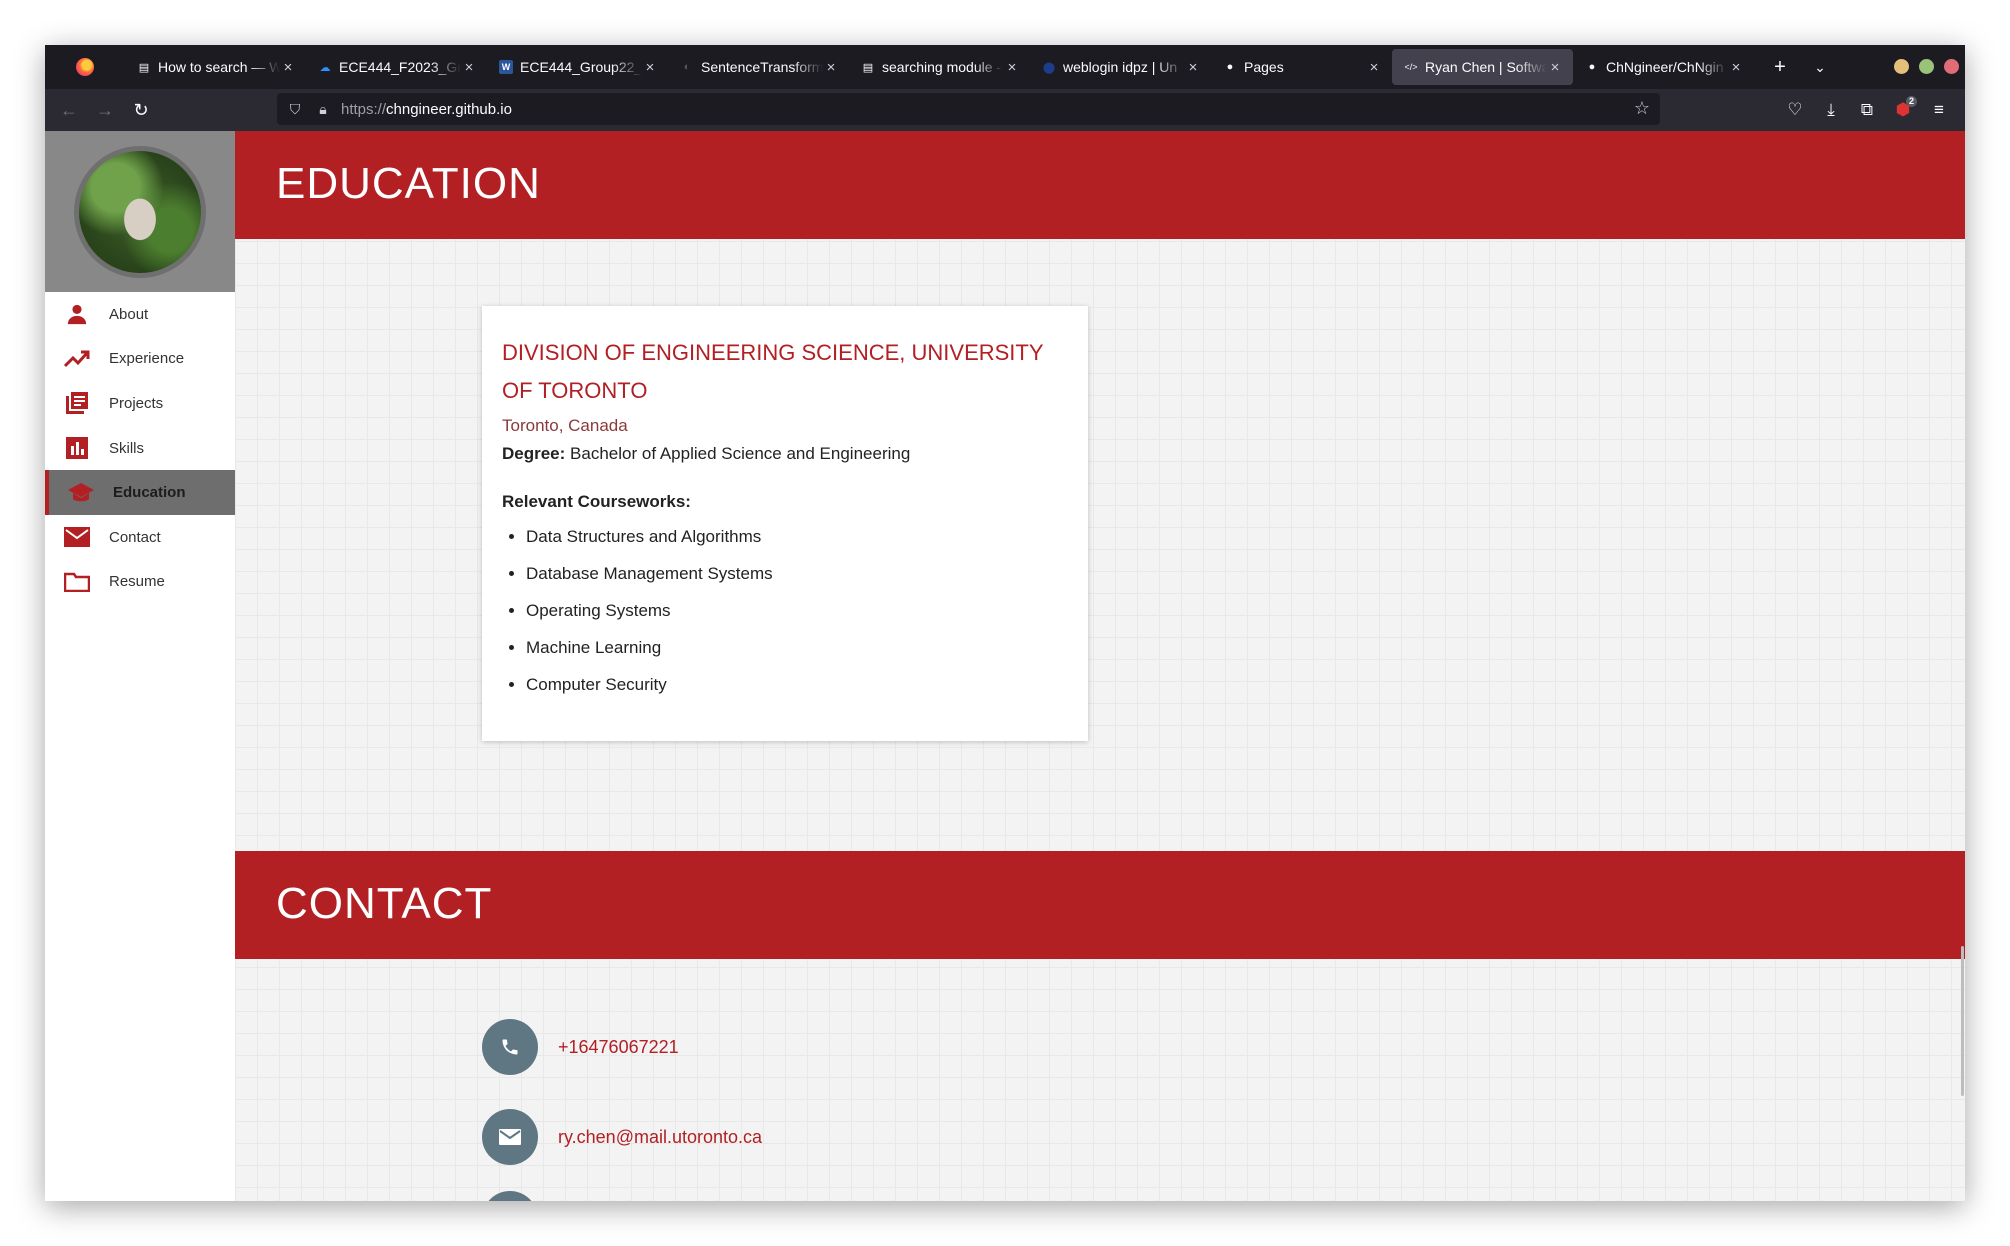  What do you see at coordinates (325, 67) in the screenshot?
I see `onedrive-icon: ☁` at bounding box center [325, 67].